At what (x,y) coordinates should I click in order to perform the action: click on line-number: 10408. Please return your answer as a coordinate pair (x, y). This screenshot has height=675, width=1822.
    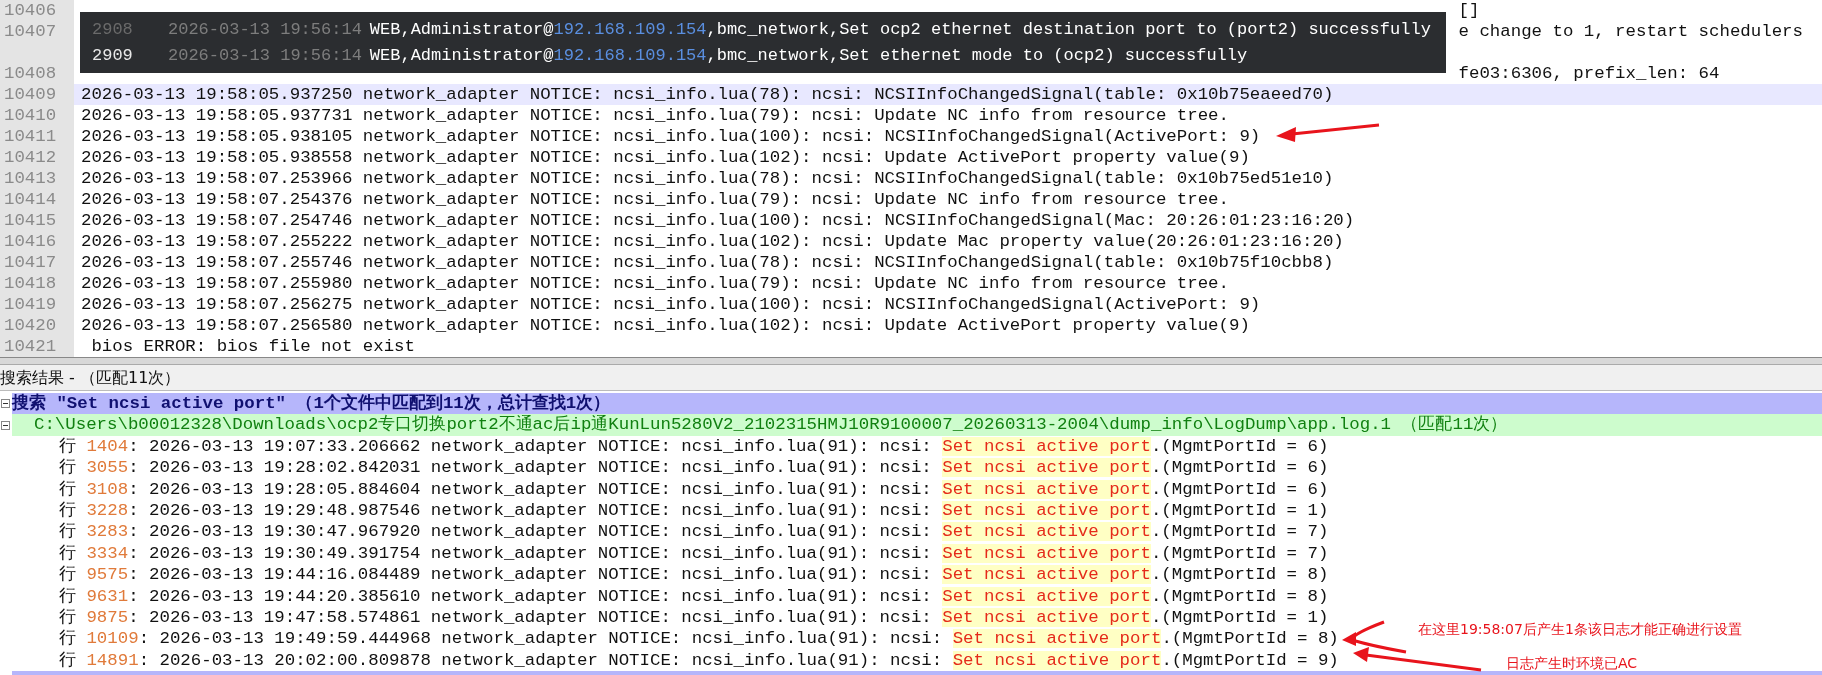
    Looking at the image, I should click on (37, 73).